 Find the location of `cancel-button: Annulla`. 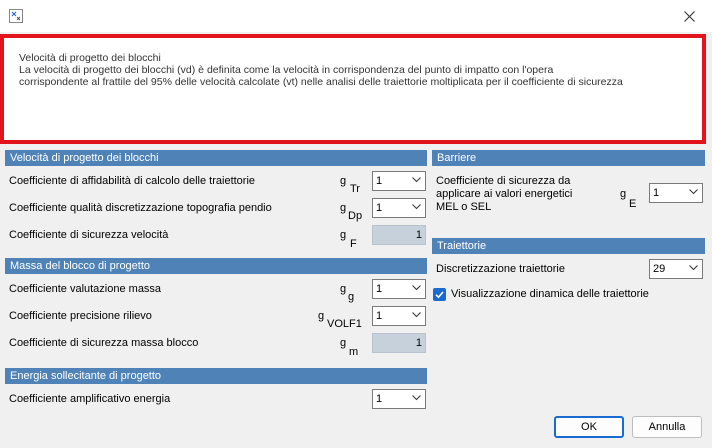

cancel-button: Annulla is located at coordinates (667, 427).